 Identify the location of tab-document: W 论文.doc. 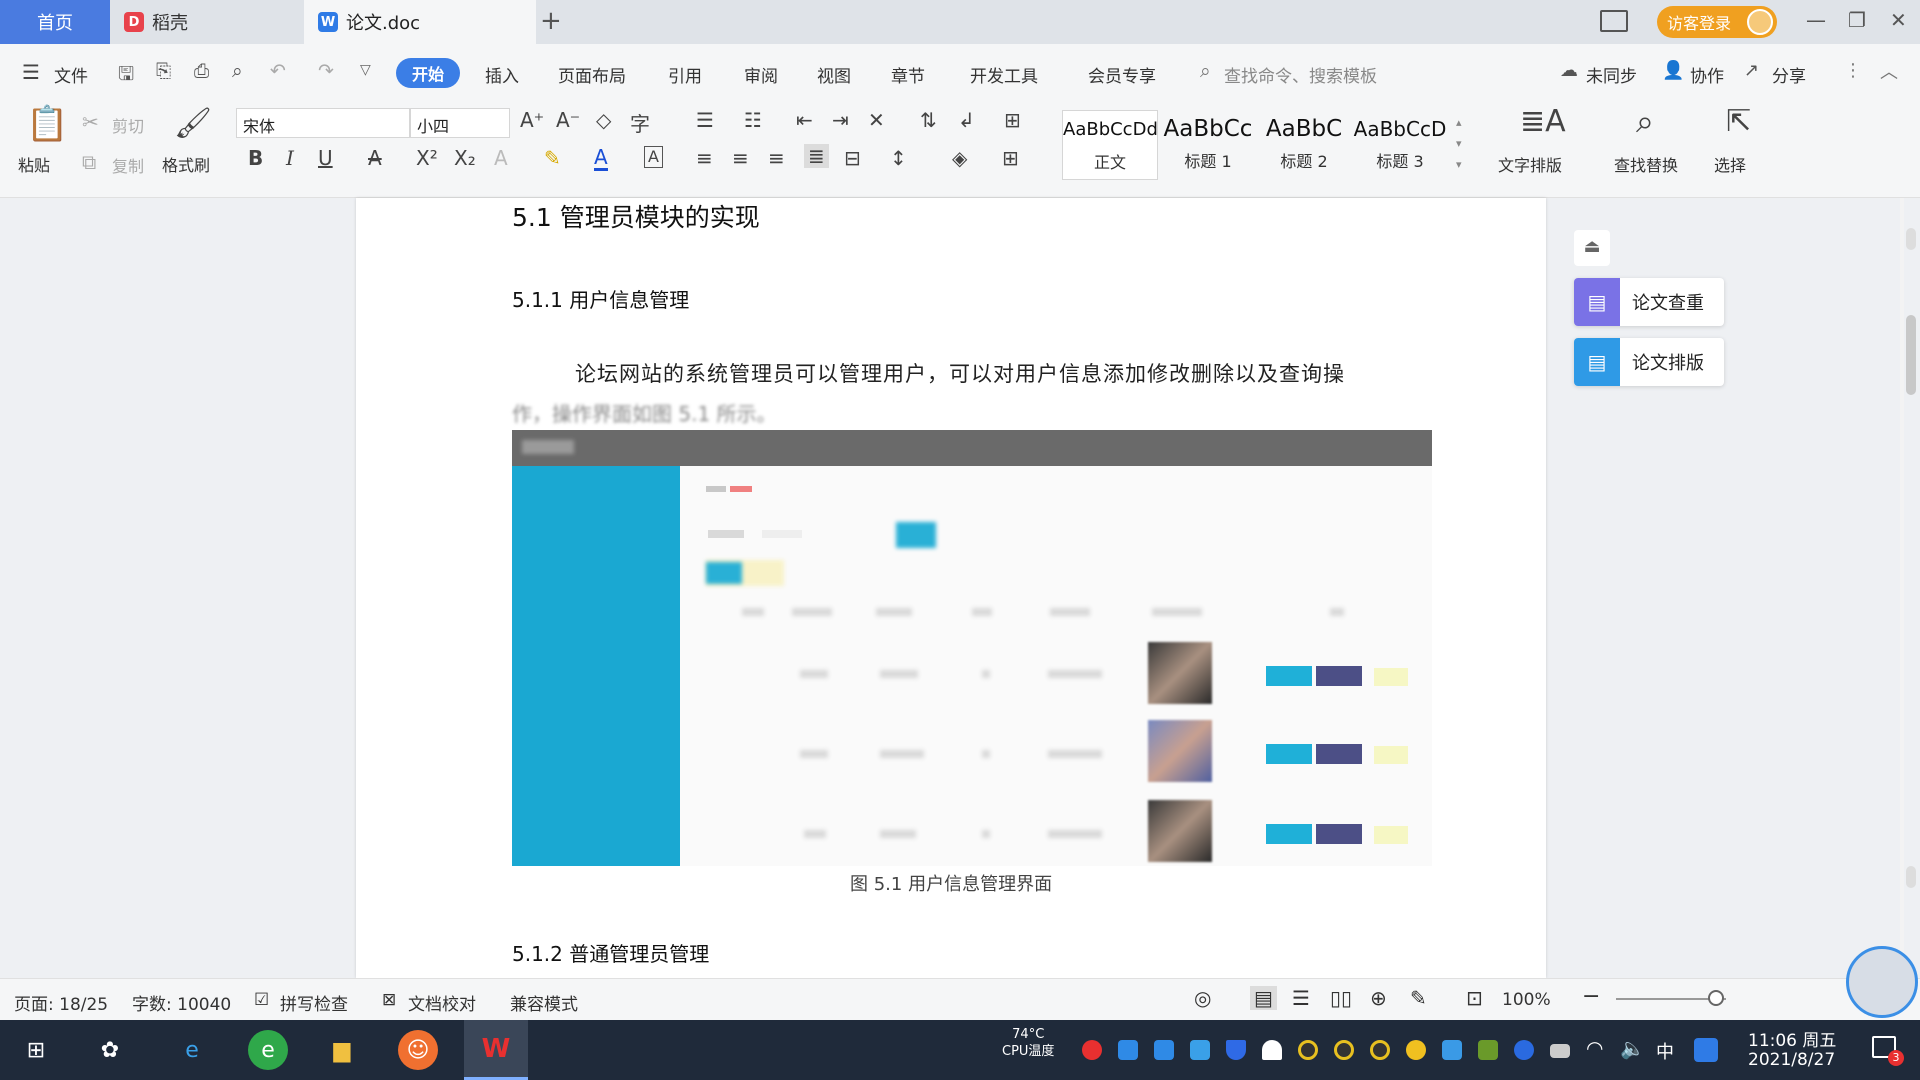
(420, 22).